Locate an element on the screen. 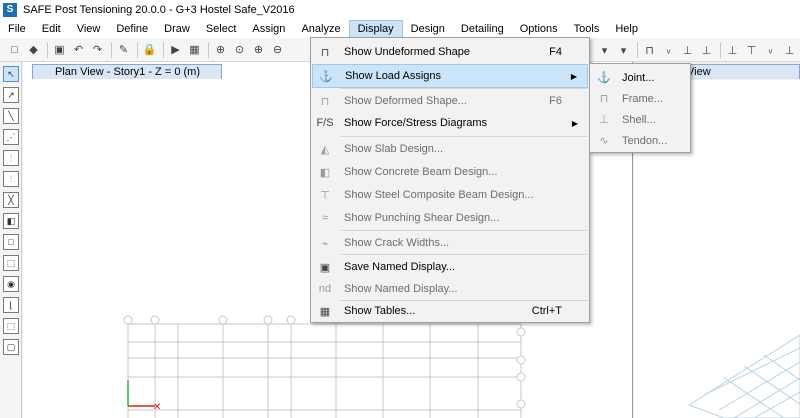  toolbar-right-group: ▾ ▾ ⊓ ᵥ ⊥ ⊥ ⊥ ⊤ ᵥ ⊥ is located at coordinates (698, 50).